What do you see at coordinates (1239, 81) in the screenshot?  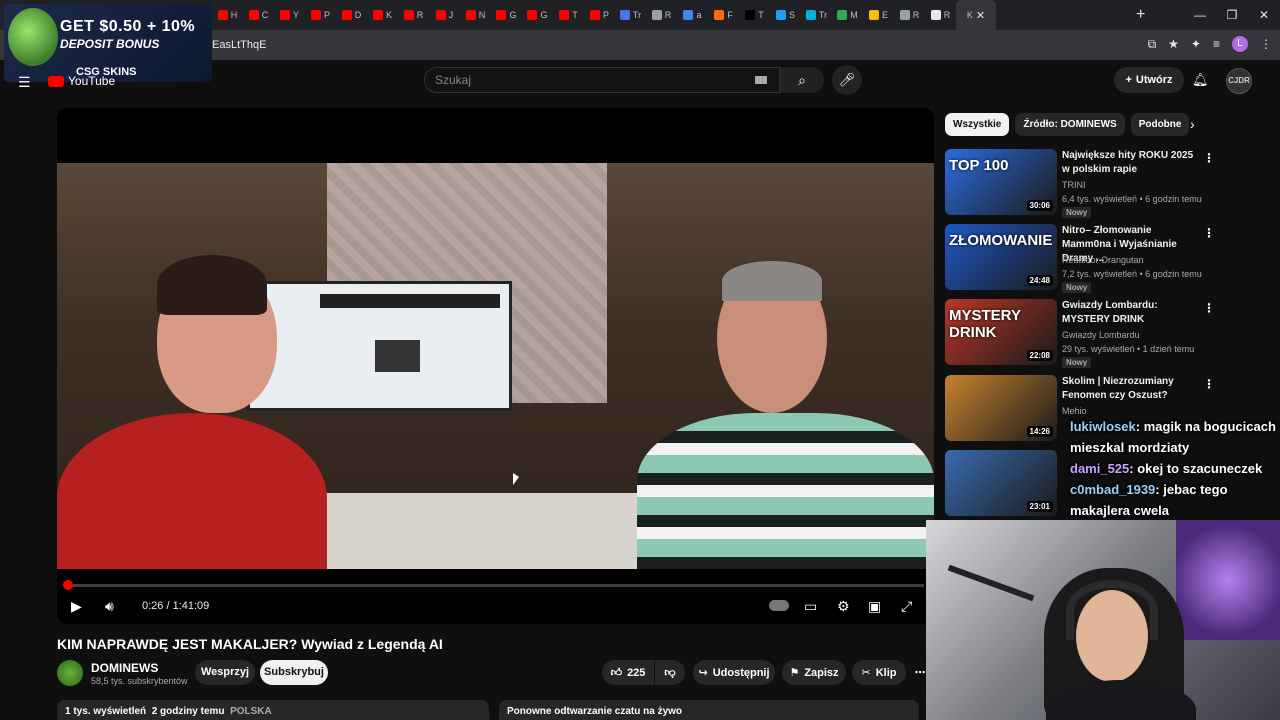 I see `channel-avatar-button: CJDR` at bounding box center [1239, 81].